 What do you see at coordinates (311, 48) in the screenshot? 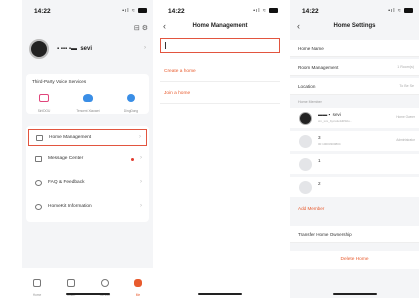
I see `setting-label: Home Name` at bounding box center [311, 48].